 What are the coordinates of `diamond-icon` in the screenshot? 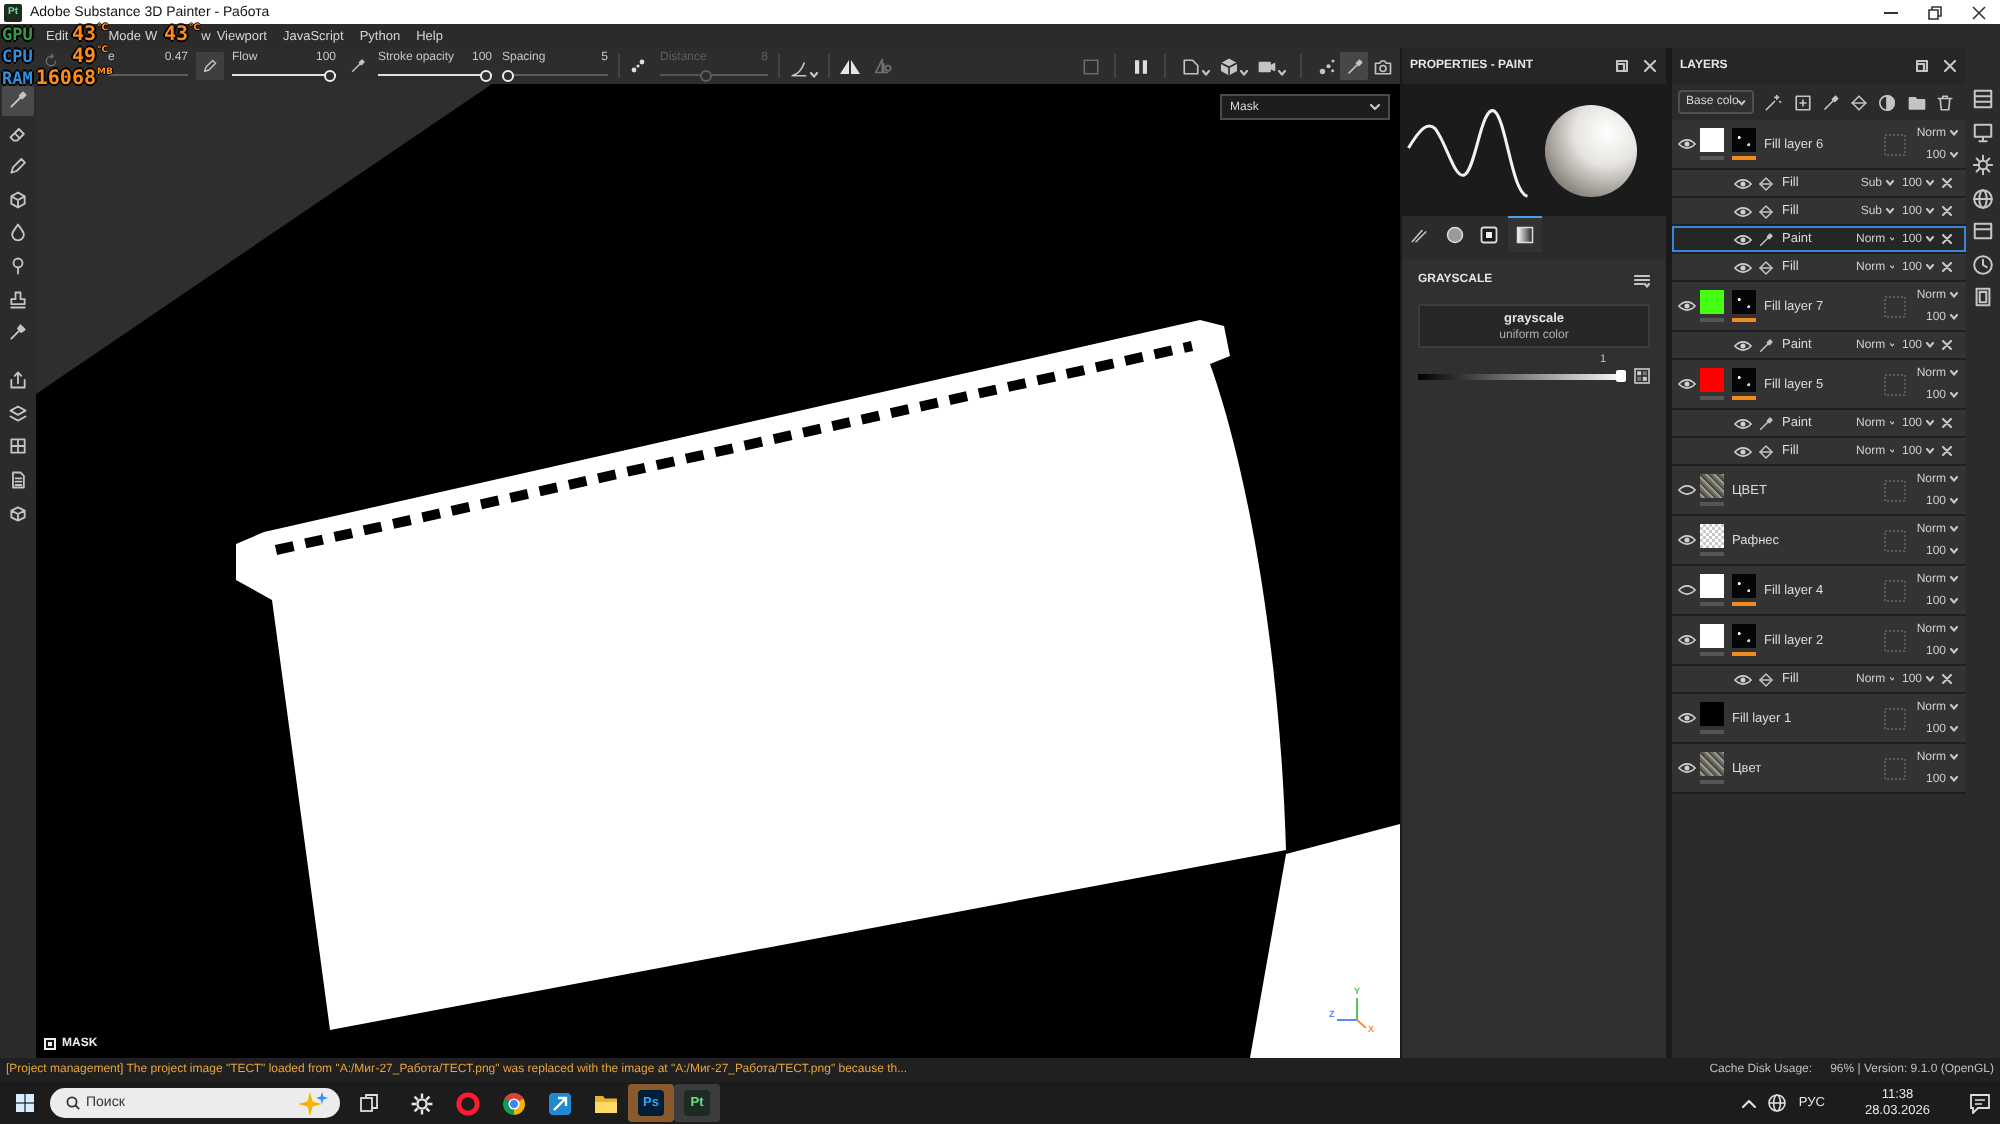 It's located at (1859, 102).